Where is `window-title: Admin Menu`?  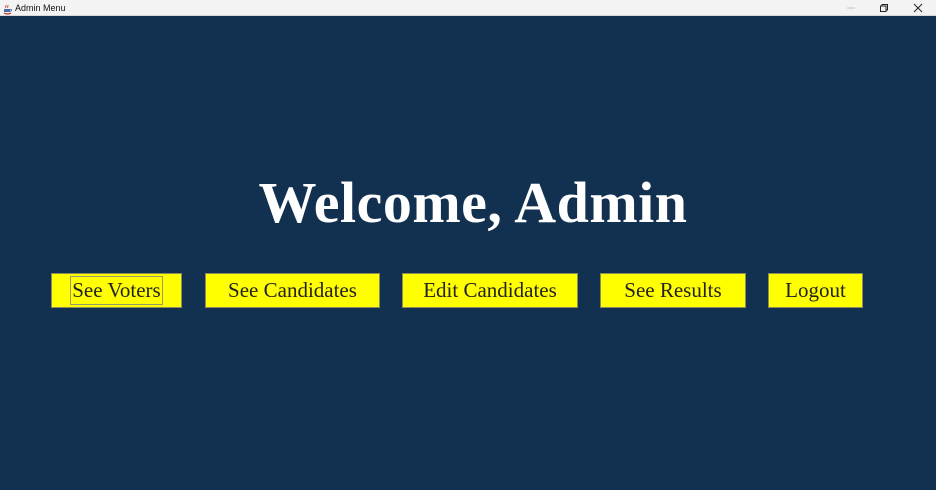 window-title: Admin Menu is located at coordinates (40, 8).